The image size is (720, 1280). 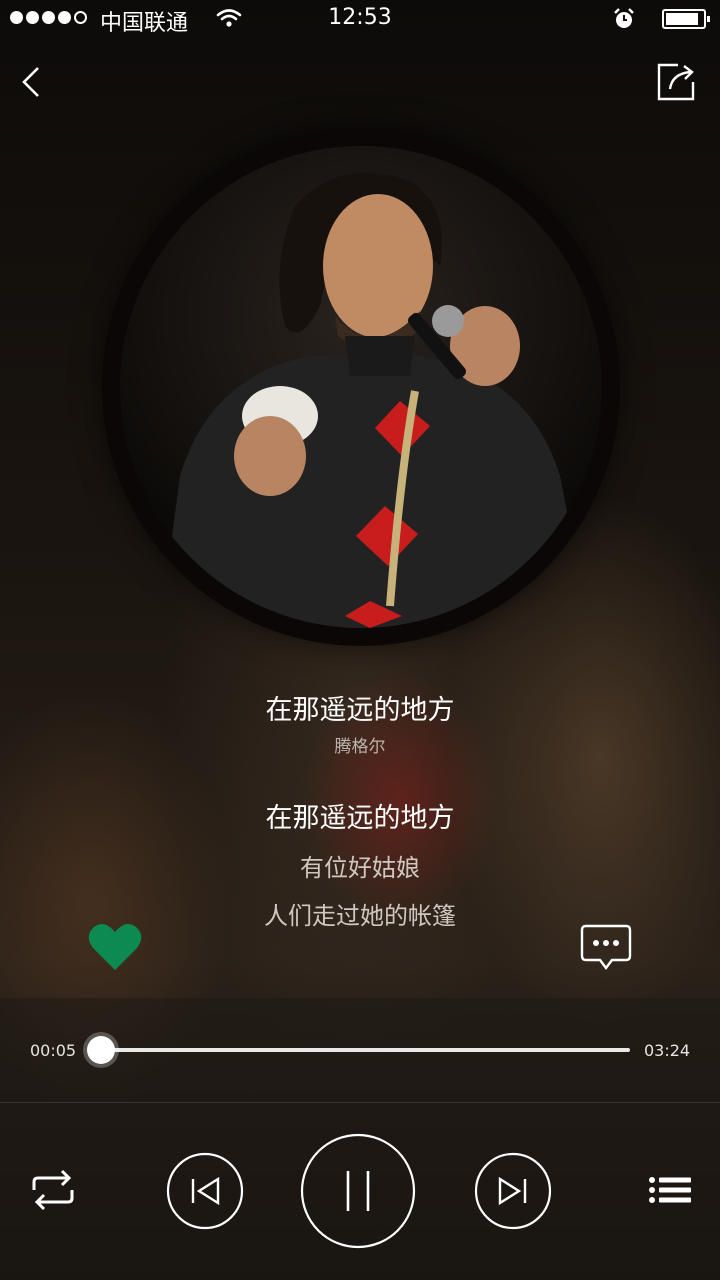 I want to click on next-button, so click(x=513, y=1191).